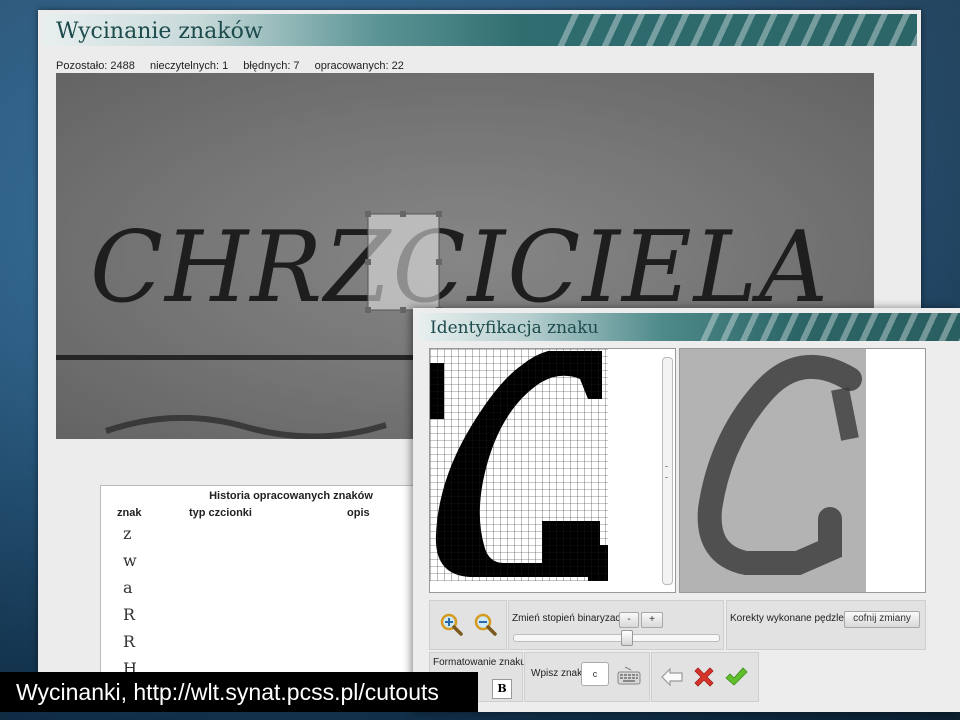  Describe the element at coordinates (189, 66) in the screenshot. I see `stat-unreadable: nieczytelnych: 1` at that location.